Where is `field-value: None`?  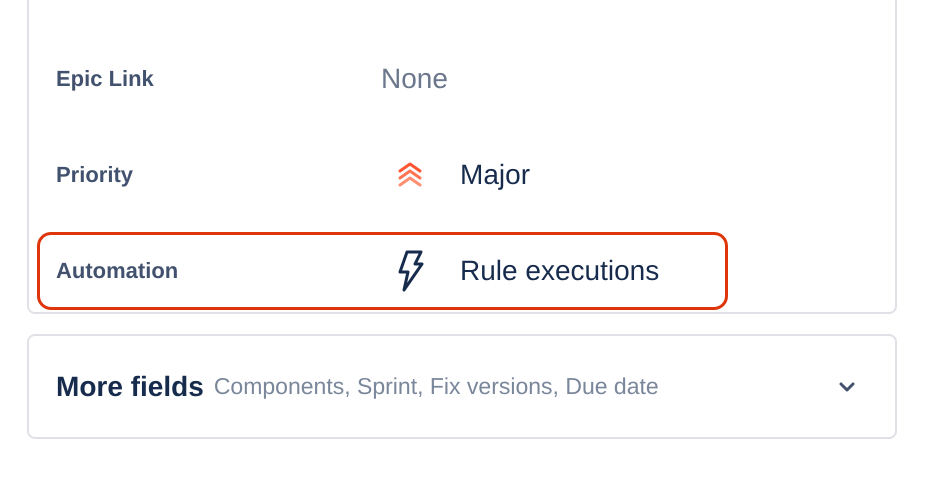
field-value: None is located at coordinates (414, 79).